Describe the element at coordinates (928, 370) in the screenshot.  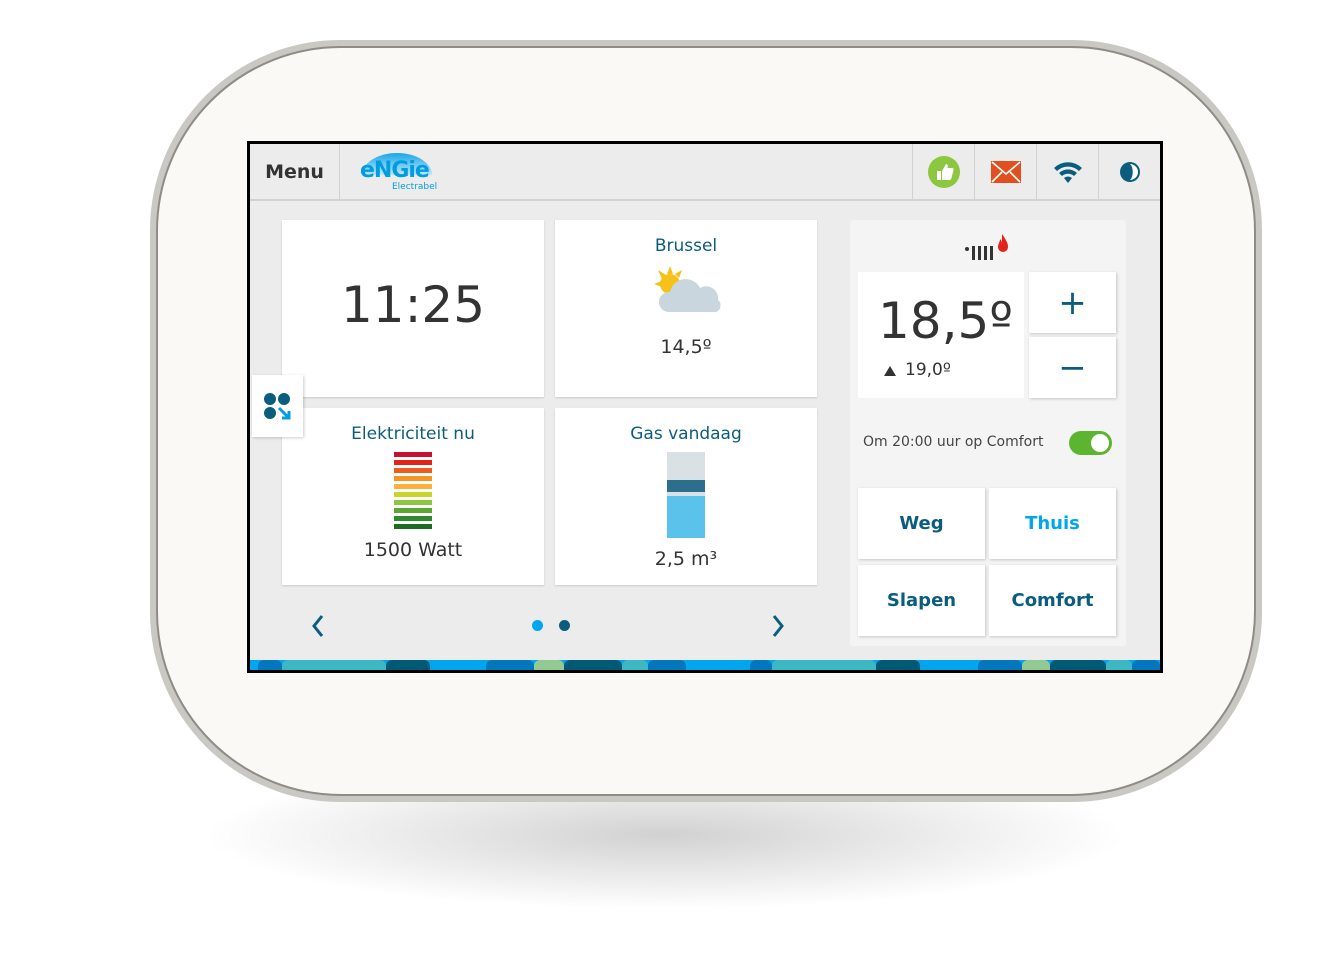
I see `target-temperature: 19,0º` at that location.